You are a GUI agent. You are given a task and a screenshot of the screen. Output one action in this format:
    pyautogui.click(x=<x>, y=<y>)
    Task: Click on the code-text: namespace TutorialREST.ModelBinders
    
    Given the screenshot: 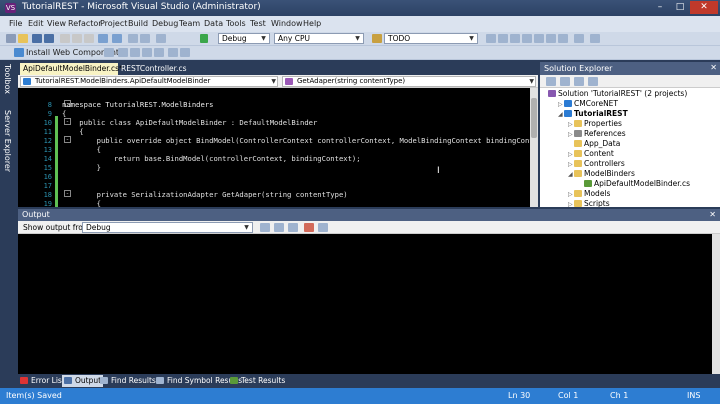 What is the action you would take?
    pyautogui.click(x=138, y=104)
    